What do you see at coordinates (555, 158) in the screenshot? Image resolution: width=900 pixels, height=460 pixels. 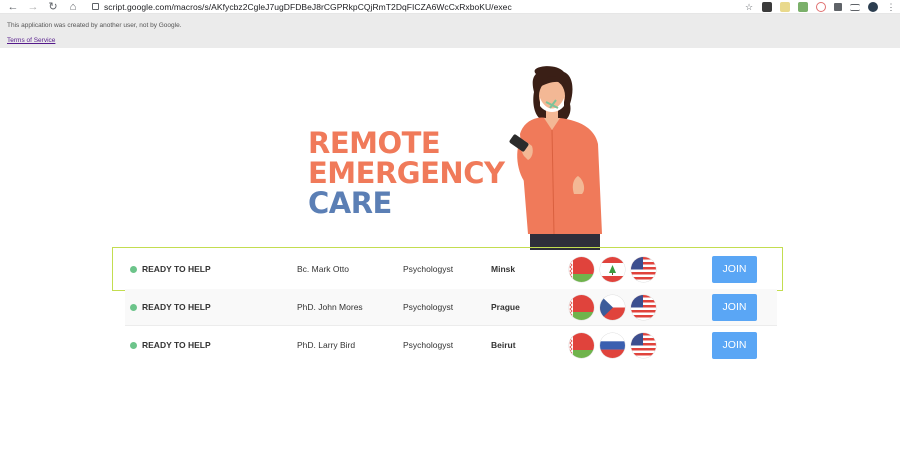 I see `doctor-illustration` at bounding box center [555, 158].